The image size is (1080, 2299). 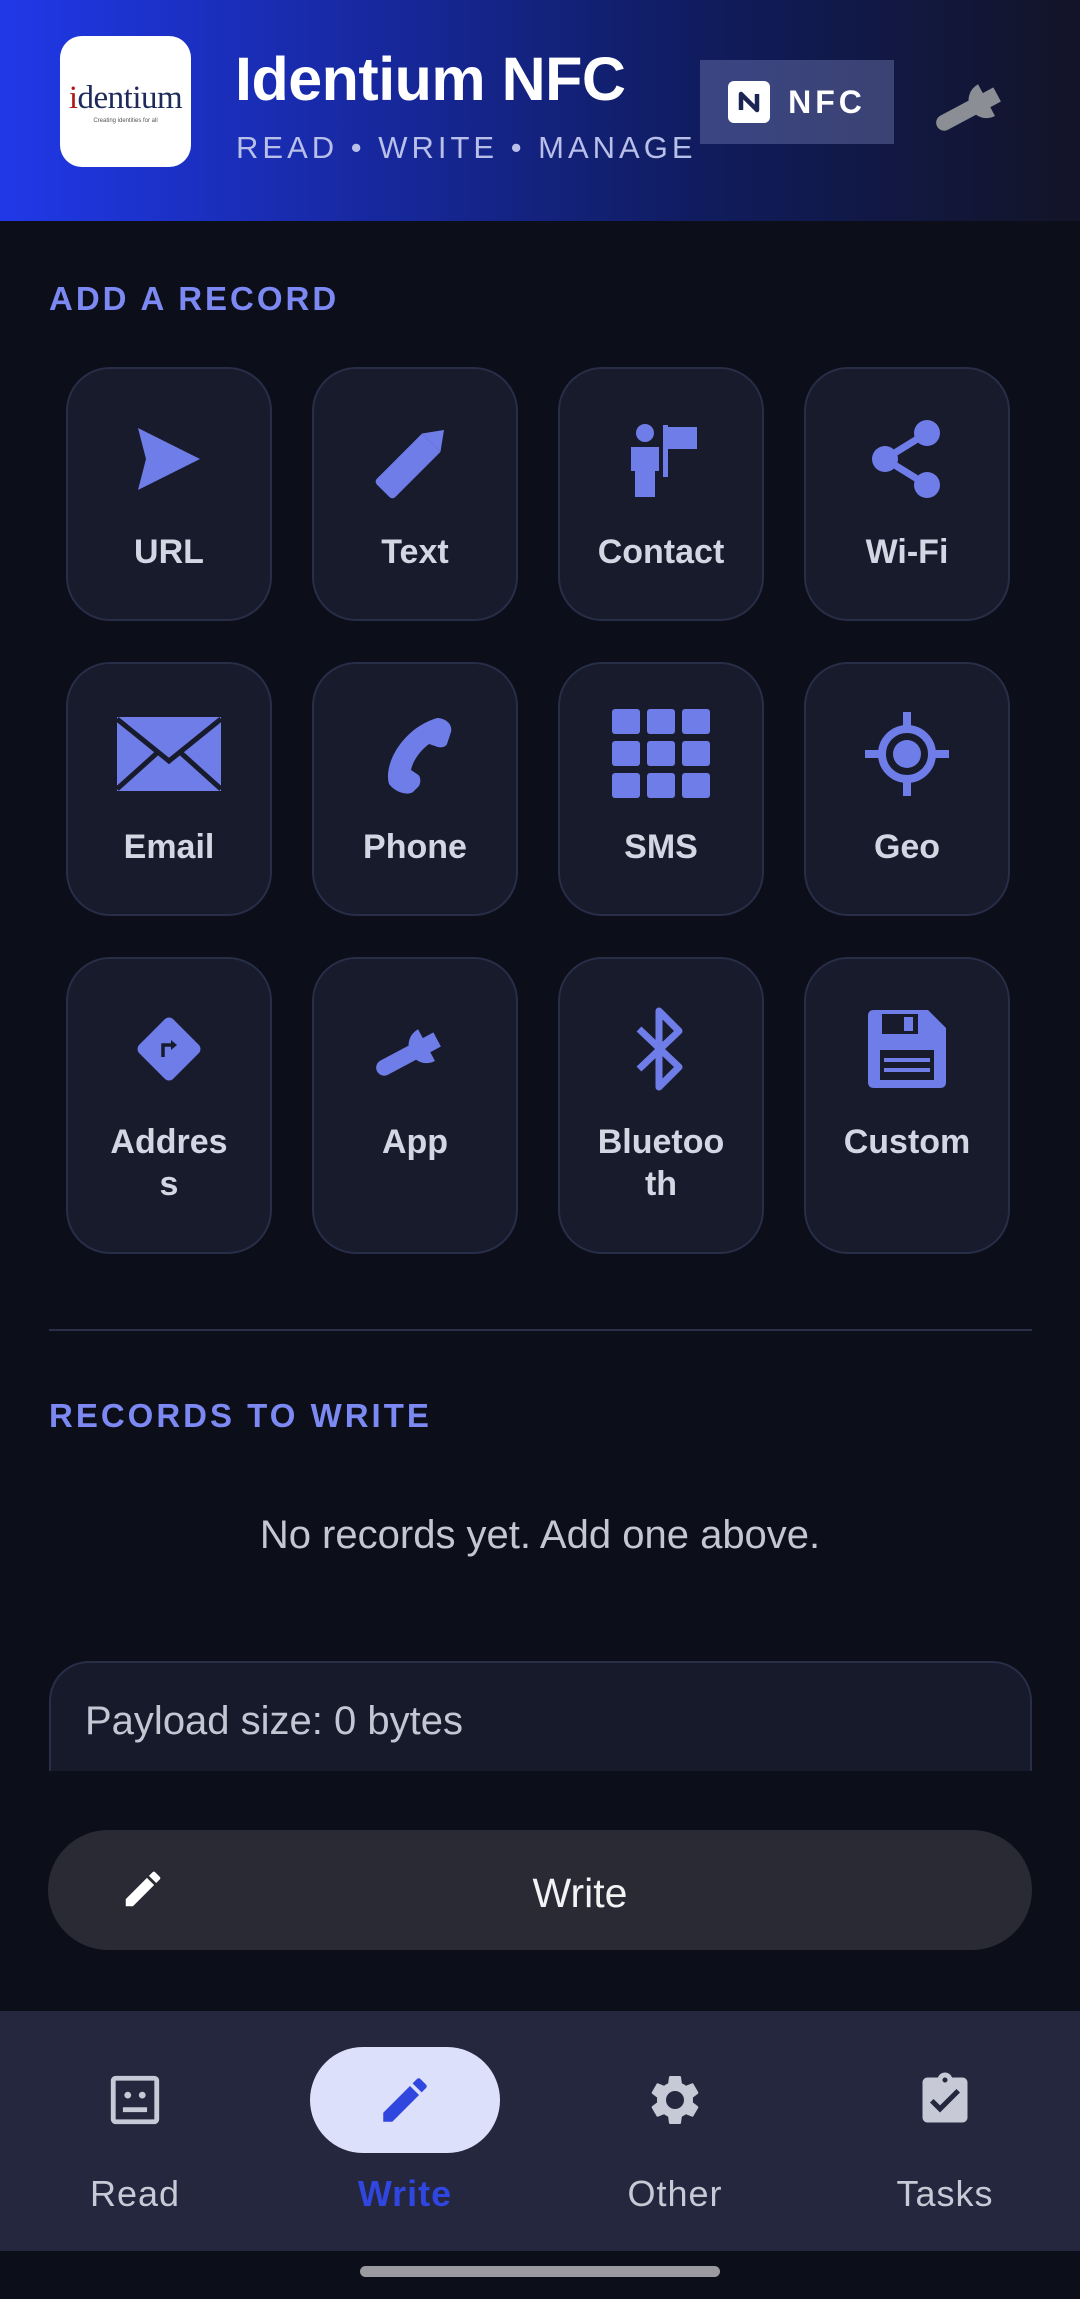 I want to click on tile-label: Geo, so click(x=907, y=847).